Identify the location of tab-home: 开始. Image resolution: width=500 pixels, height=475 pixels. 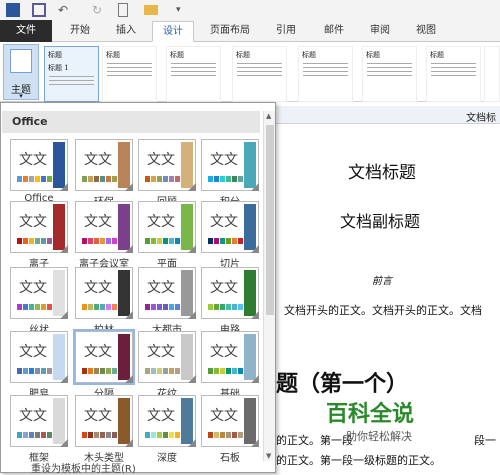
(80, 31).